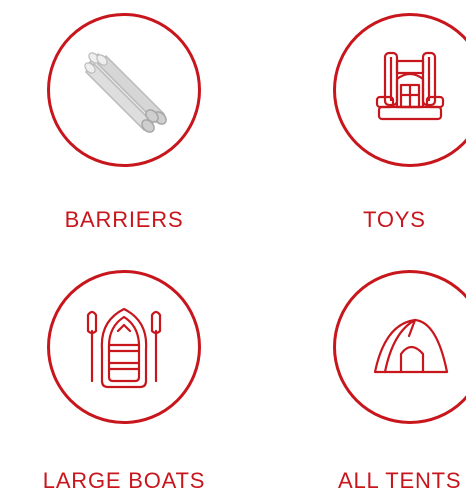  What do you see at coordinates (410, 86) in the screenshot?
I see `bounce-house-icon` at bounding box center [410, 86].